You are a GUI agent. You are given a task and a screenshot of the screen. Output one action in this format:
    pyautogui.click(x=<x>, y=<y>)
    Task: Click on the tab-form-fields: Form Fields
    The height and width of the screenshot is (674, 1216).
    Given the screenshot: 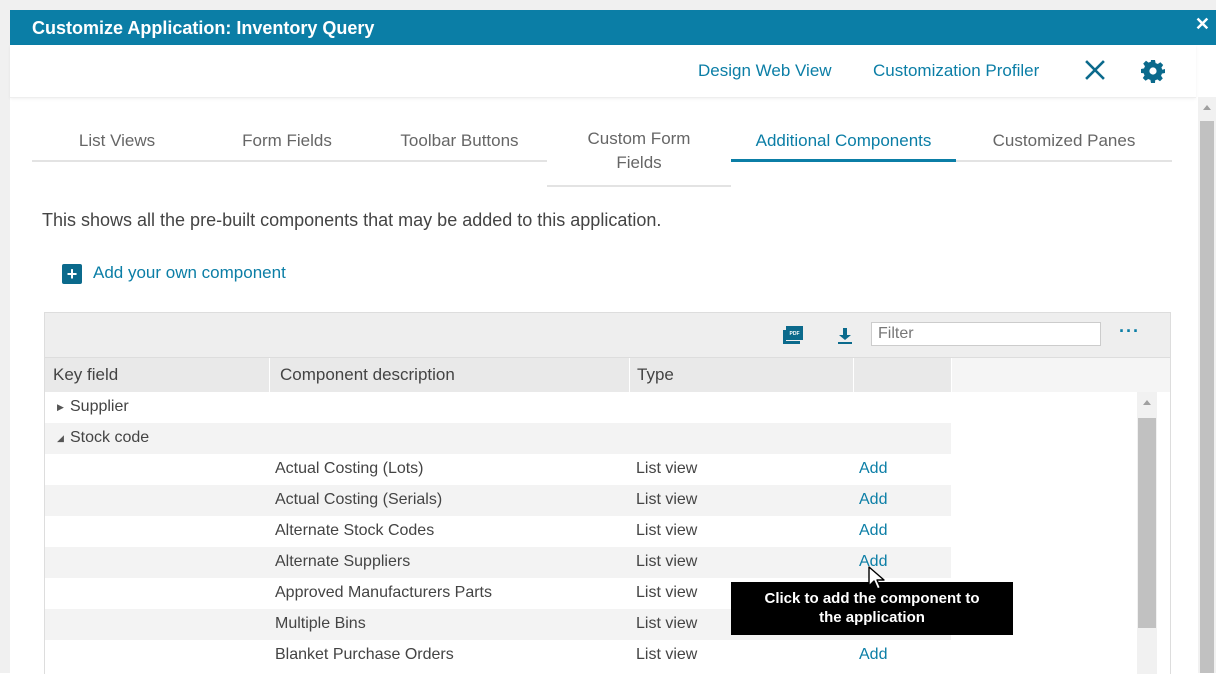 What is the action you would take?
    pyautogui.click(x=287, y=138)
    